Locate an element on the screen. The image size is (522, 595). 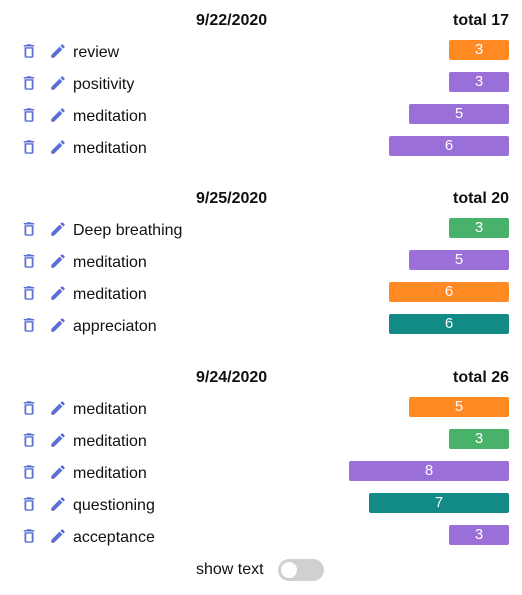
group-date: 9/24/2020 is located at coordinates (232, 377).